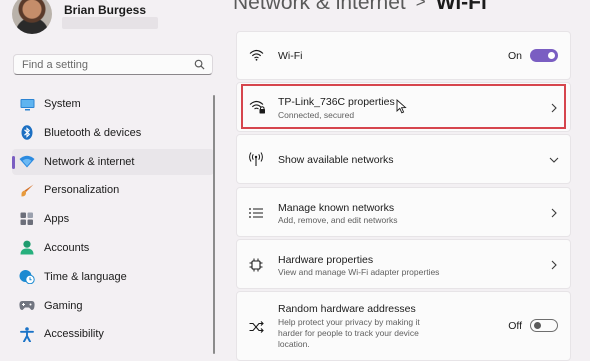 The width and height of the screenshot is (590, 361). I want to click on wifi-label: Wi-Fi, so click(290, 56).